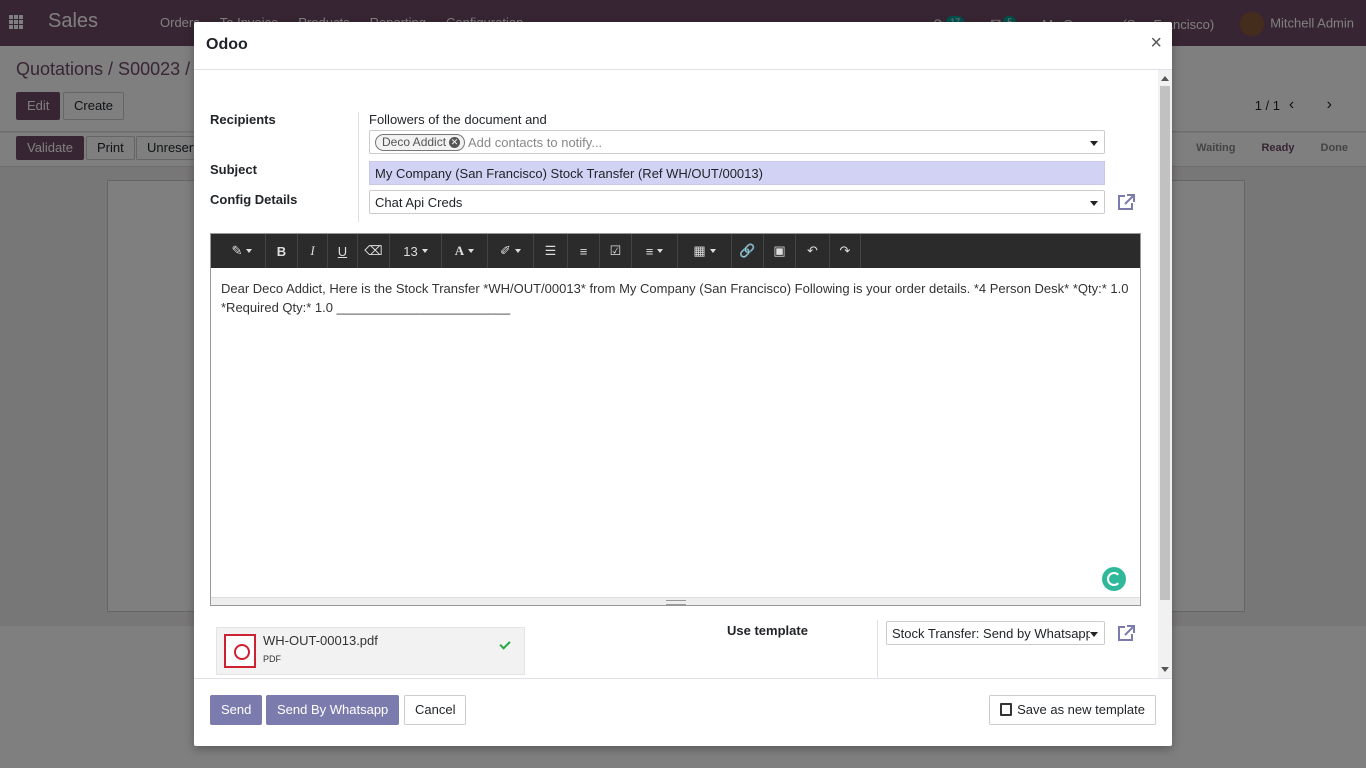 Image resolution: width=1366 pixels, height=768 pixels. What do you see at coordinates (877, 649) in the screenshot?
I see `template-divider` at bounding box center [877, 649].